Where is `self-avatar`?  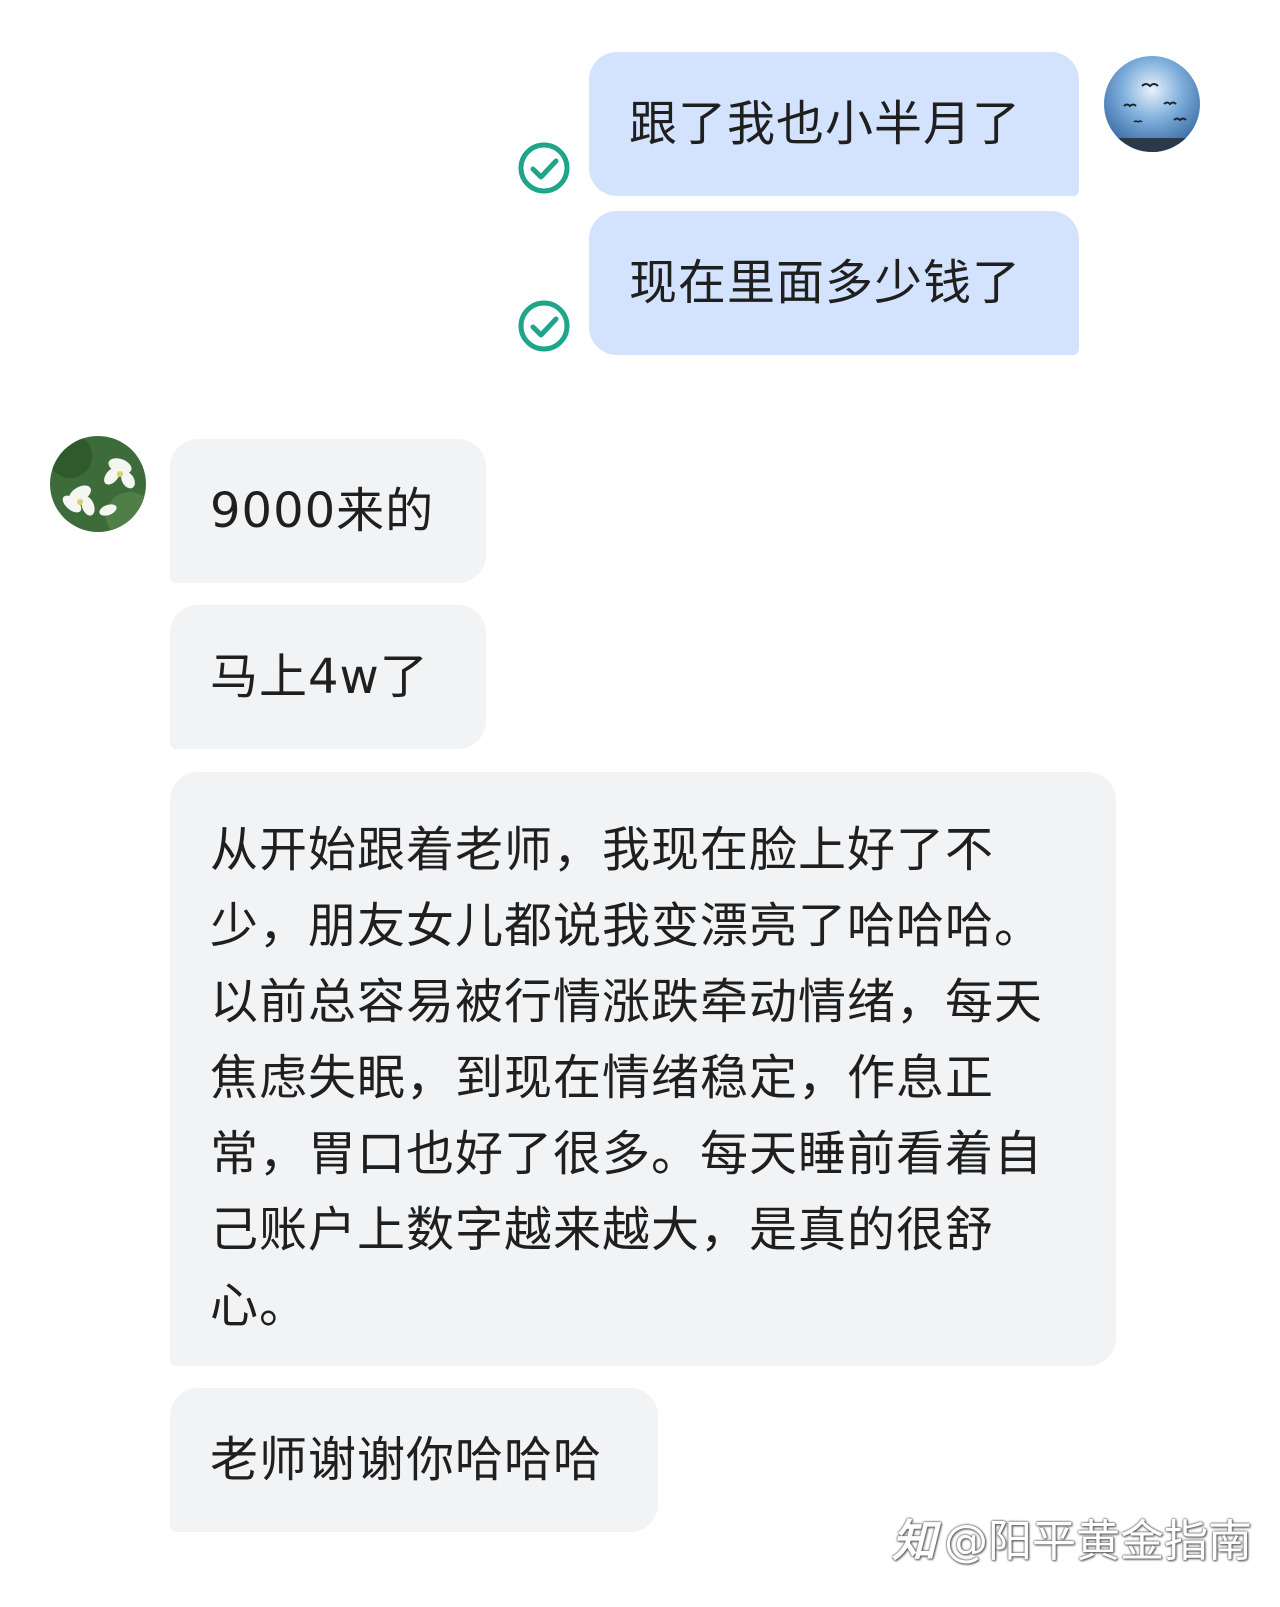 self-avatar is located at coordinates (1152, 104).